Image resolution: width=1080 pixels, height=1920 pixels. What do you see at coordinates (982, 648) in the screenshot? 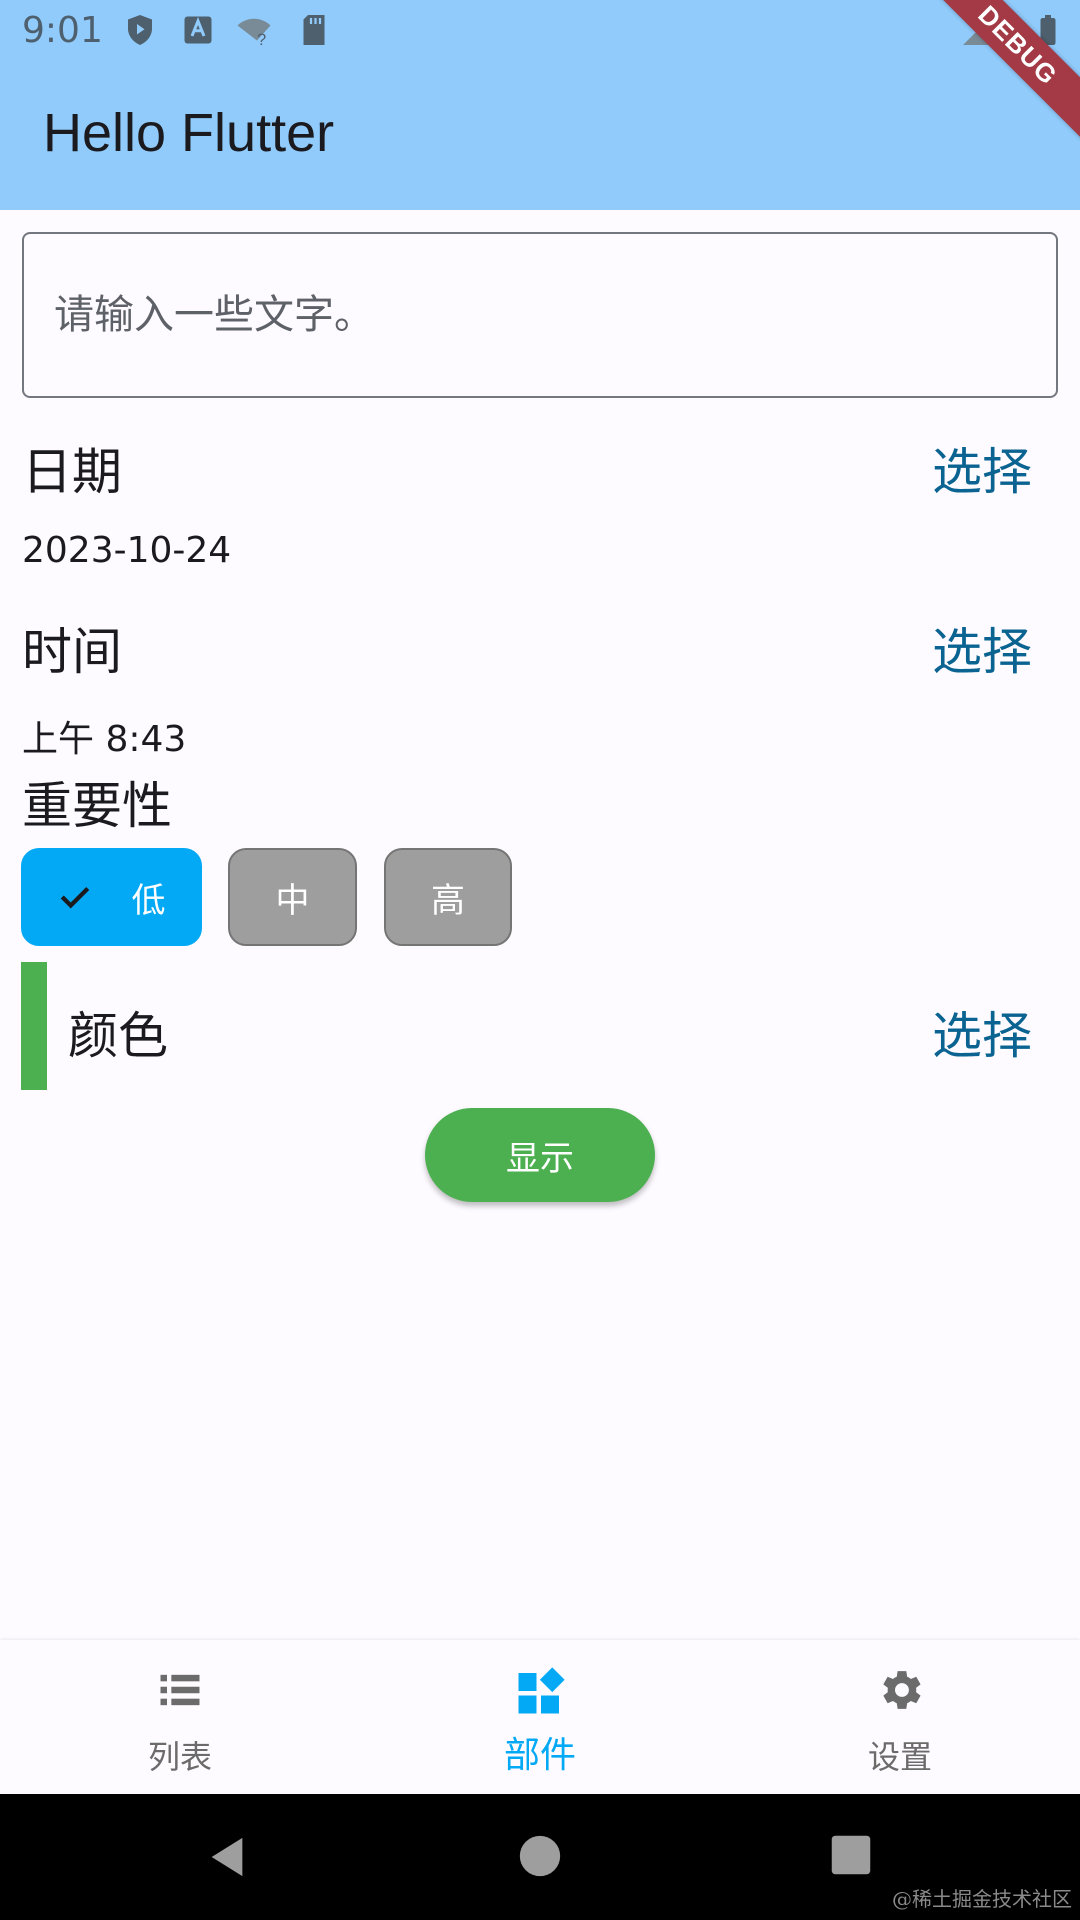
I see `time-select-button: 选择` at bounding box center [982, 648].